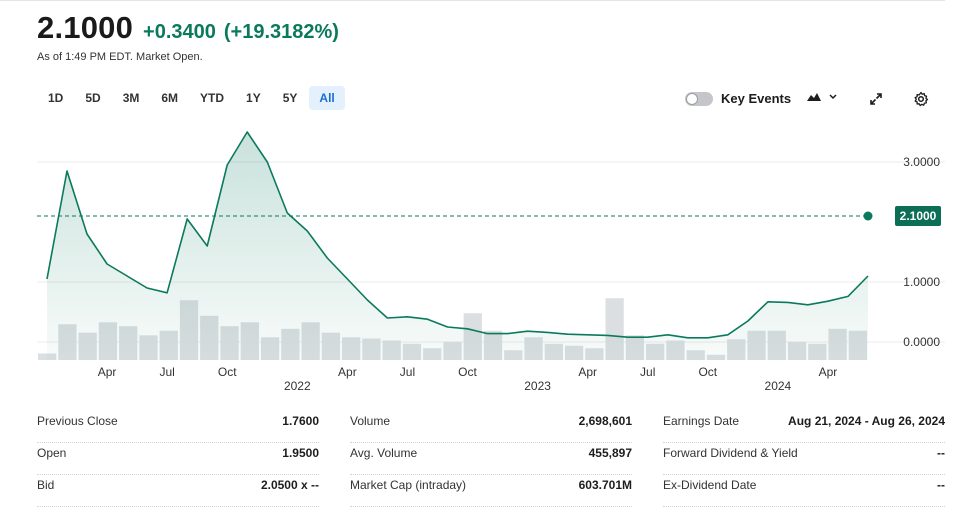  Describe the element at coordinates (408, 485) in the screenshot. I see `stat-label: Market Cap (intraday)` at that location.